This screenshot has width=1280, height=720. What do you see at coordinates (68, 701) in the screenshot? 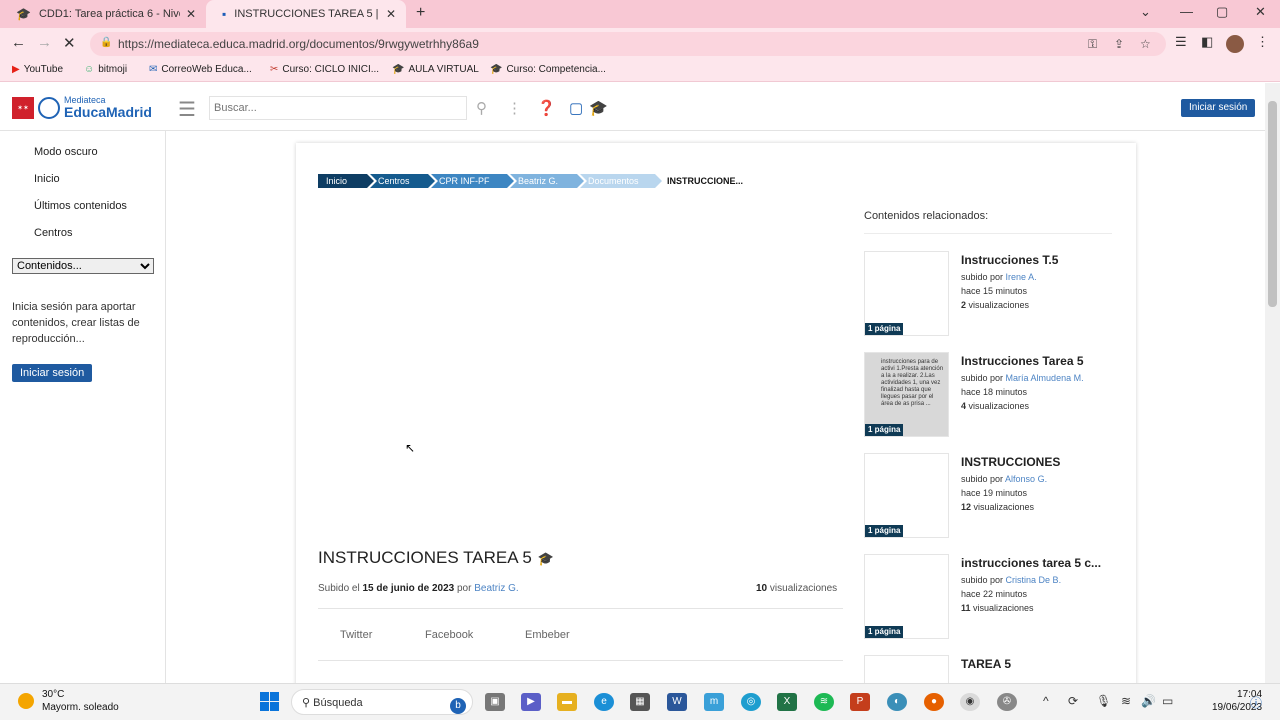
I see `weather-widget: 30°C Mayorm. soleado` at bounding box center [68, 701].